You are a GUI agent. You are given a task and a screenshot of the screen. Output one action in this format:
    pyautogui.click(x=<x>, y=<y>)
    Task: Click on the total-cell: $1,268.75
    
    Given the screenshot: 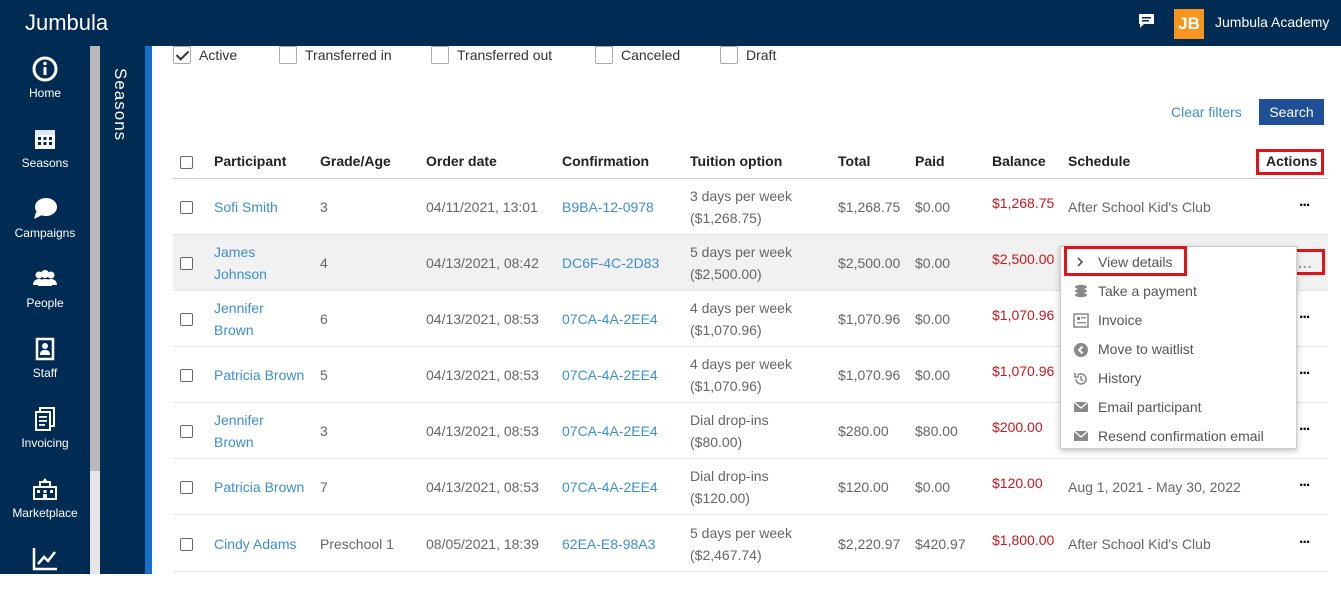 What is the action you would take?
    pyautogui.click(x=869, y=207)
    